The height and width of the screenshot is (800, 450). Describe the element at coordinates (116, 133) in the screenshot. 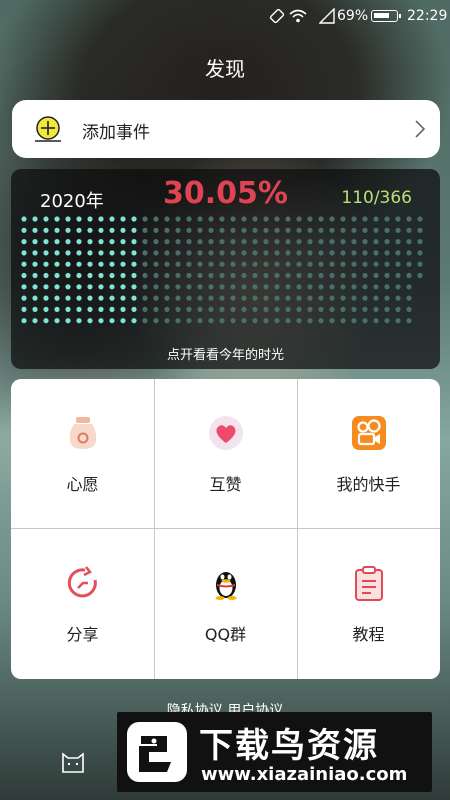

I see `add-event-label: 添加事件` at that location.